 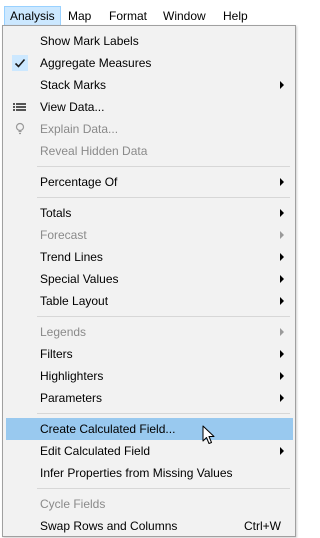 I want to click on table-icon, so click(x=20, y=107).